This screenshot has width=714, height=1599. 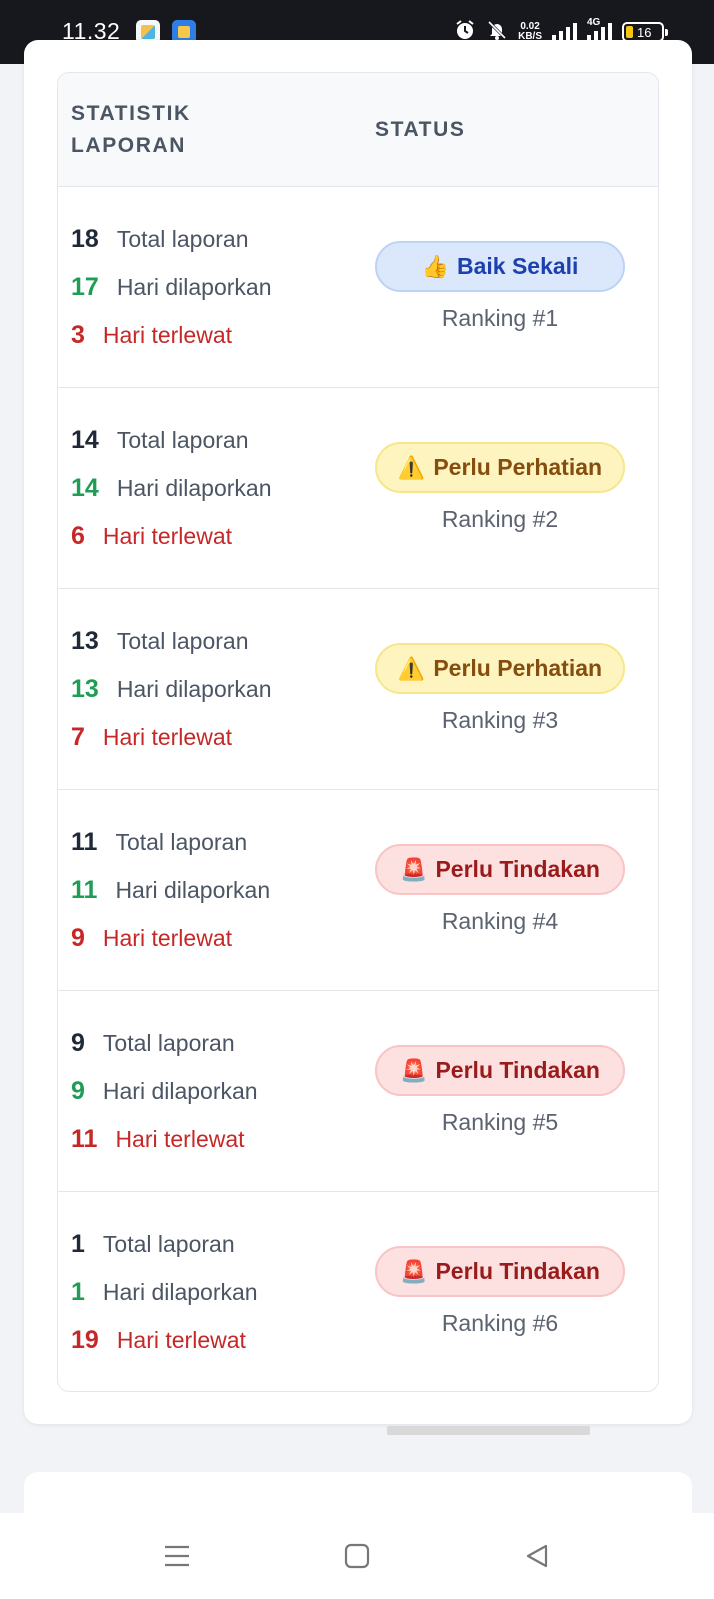 What do you see at coordinates (85, 689) in the screenshot?
I see `reported-count: 13` at bounding box center [85, 689].